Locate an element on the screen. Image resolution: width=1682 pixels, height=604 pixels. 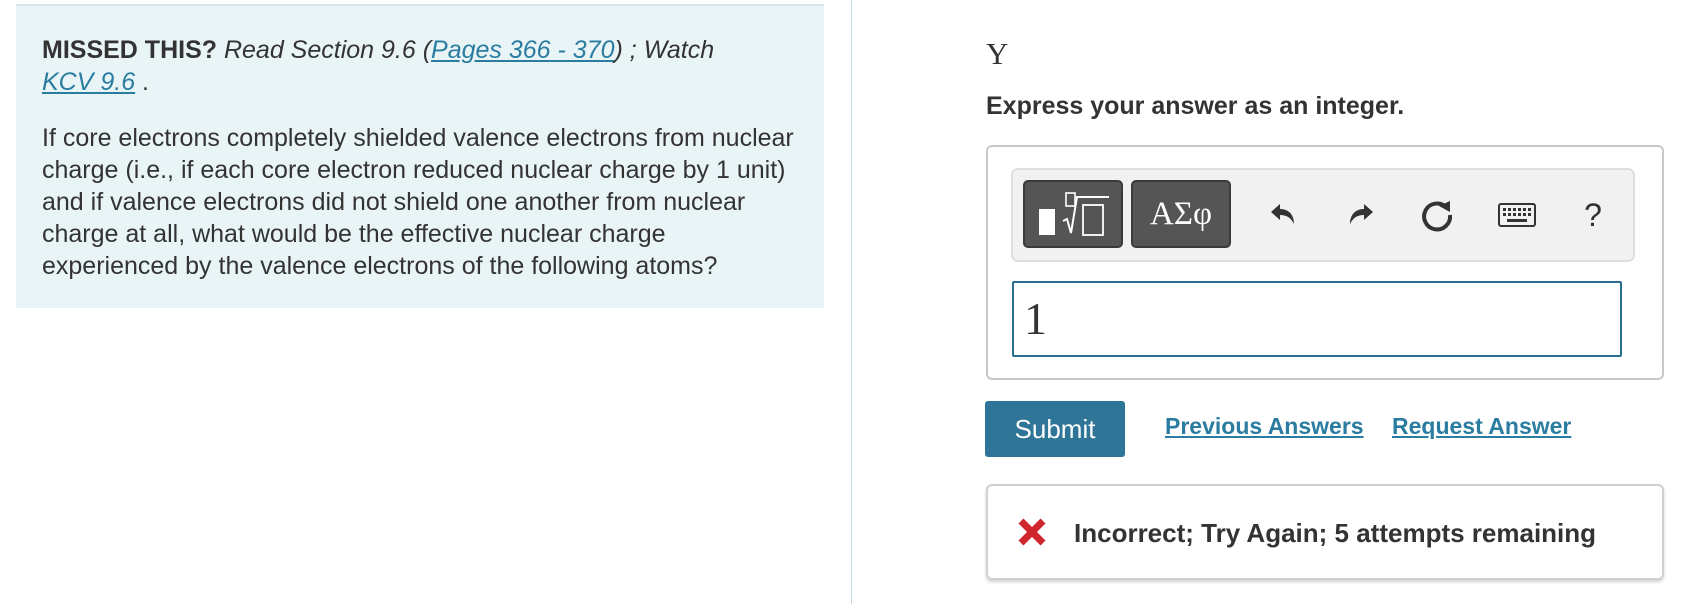
greek-symbols-button: ΑΣφ is located at coordinates (1181, 214).